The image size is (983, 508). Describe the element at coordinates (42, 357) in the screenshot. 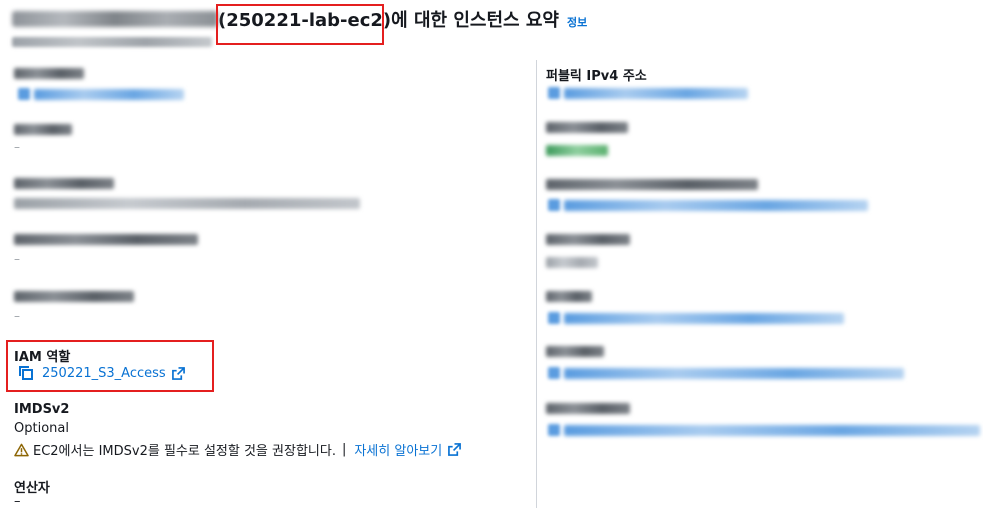

I see `iam-role-label: IAM 역할` at that location.